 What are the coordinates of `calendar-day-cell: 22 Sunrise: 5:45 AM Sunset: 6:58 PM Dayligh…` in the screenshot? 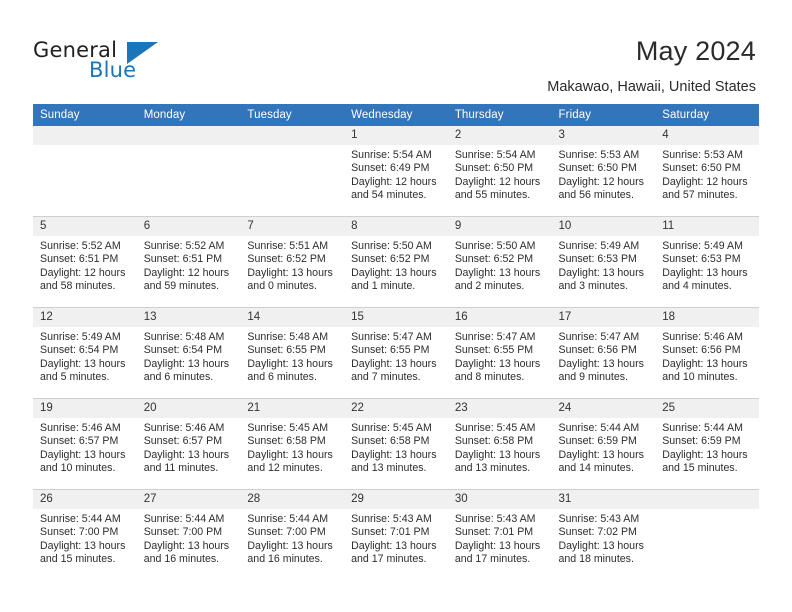 It's located at (396, 444).